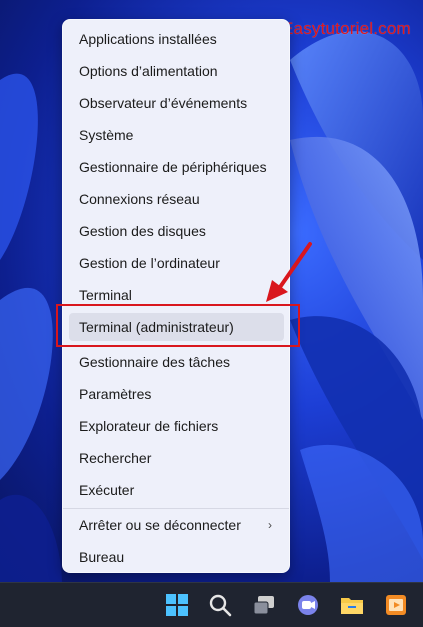  What do you see at coordinates (102, 557) in the screenshot?
I see `menu-item-label: Bureau` at bounding box center [102, 557].